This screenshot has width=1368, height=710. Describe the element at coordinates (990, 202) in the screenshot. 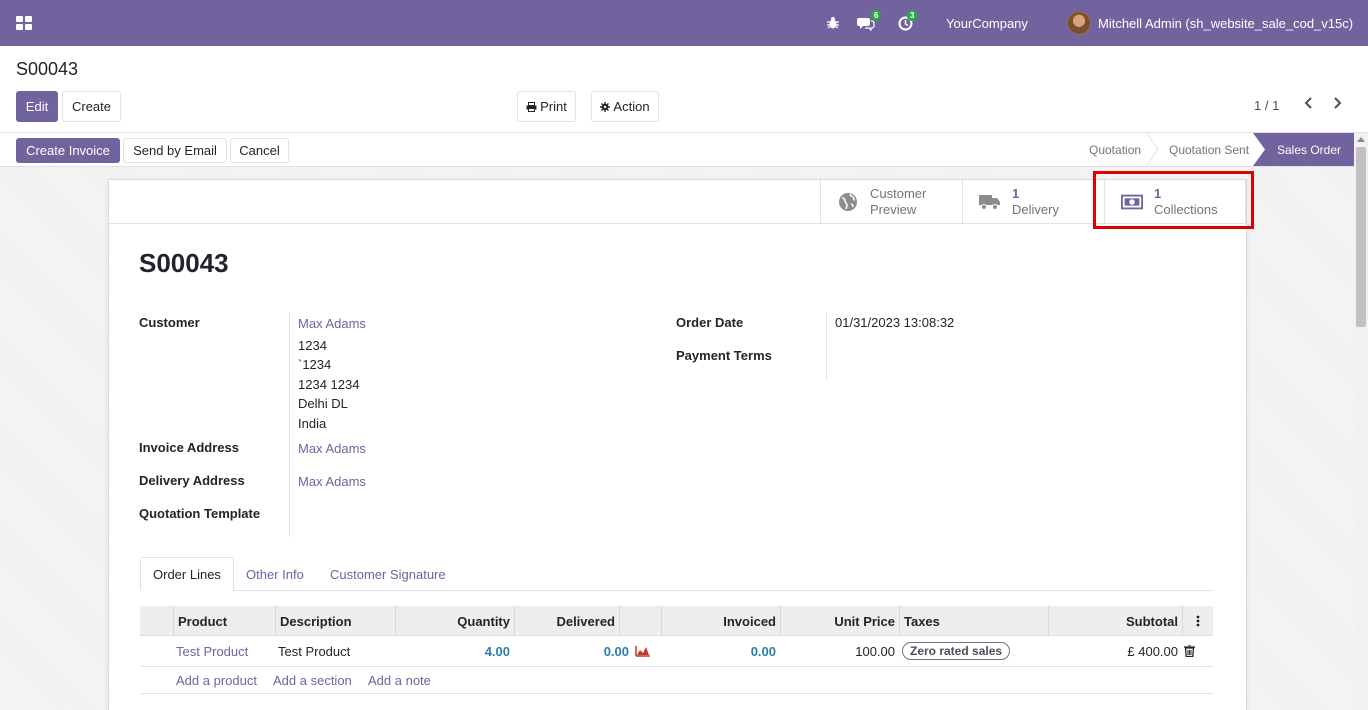

I see `truck-icon` at that location.